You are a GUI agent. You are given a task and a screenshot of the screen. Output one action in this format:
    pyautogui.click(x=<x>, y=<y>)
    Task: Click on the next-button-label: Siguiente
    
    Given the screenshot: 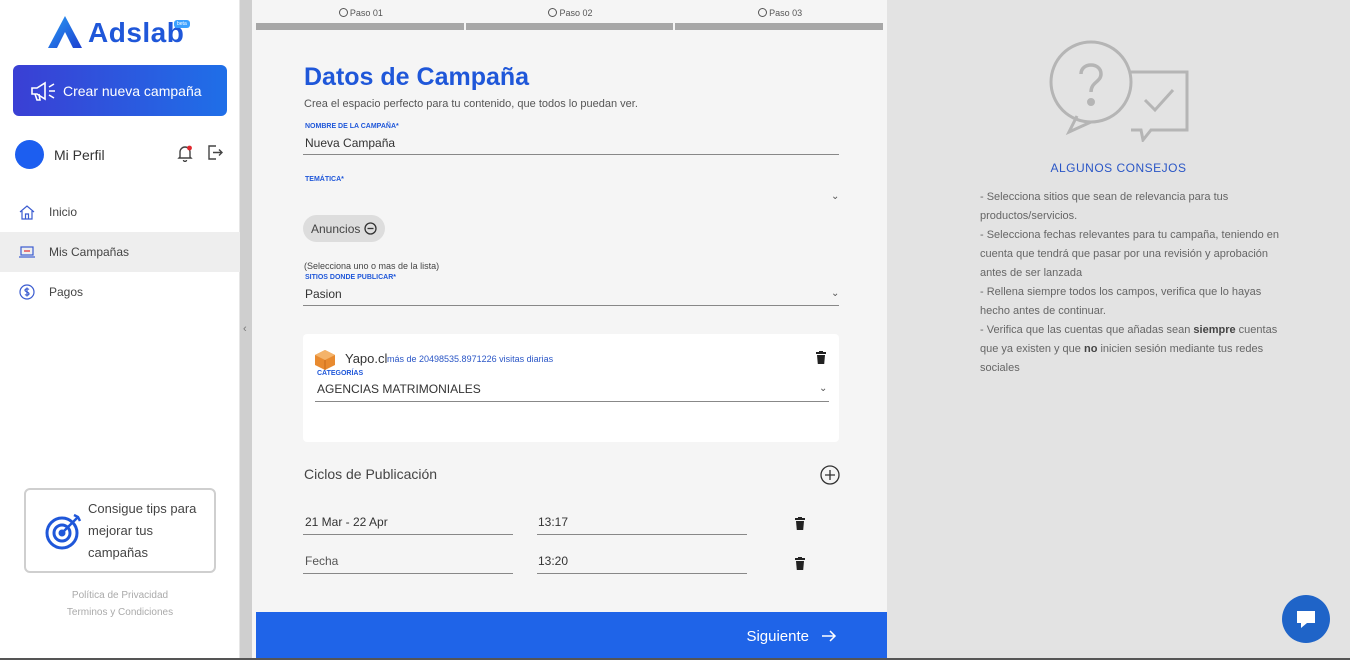 What is the action you would take?
    pyautogui.click(x=777, y=636)
    